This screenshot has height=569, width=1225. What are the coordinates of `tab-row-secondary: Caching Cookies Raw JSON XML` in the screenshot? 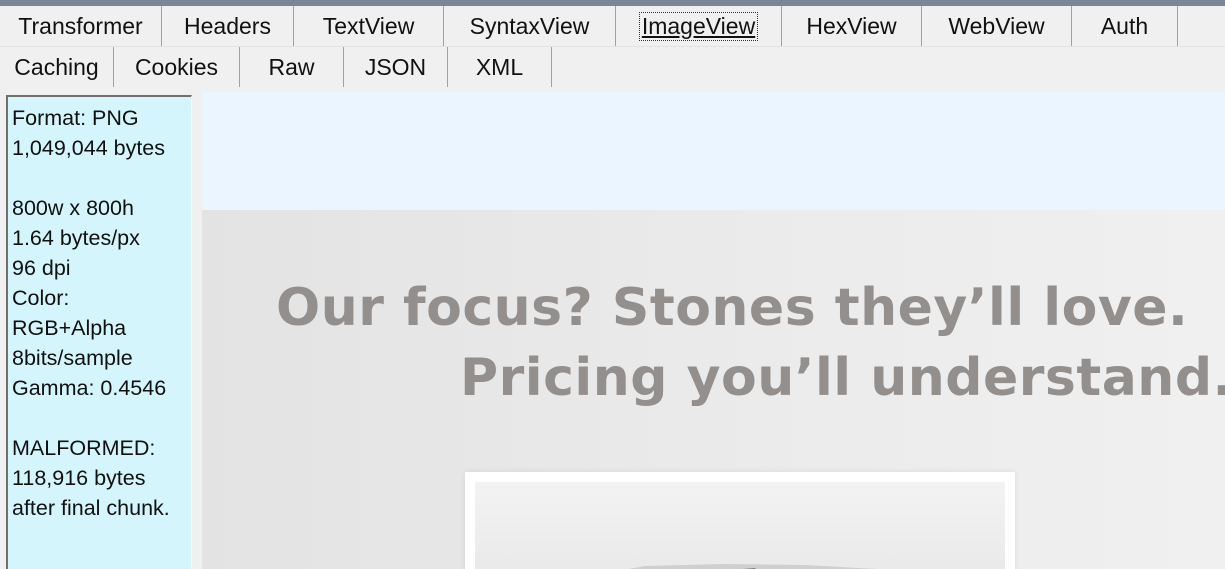 It's located at (276, 67).